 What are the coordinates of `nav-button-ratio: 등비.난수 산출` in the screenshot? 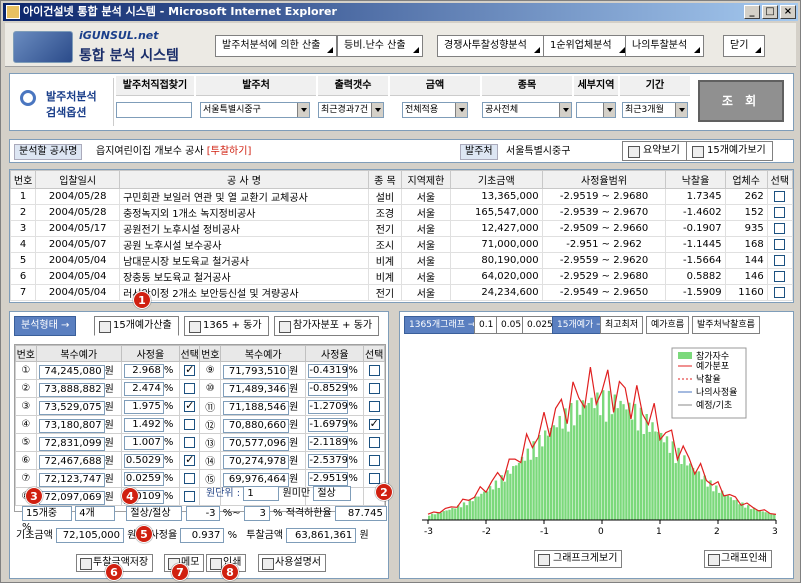 It's located at (380, 46).